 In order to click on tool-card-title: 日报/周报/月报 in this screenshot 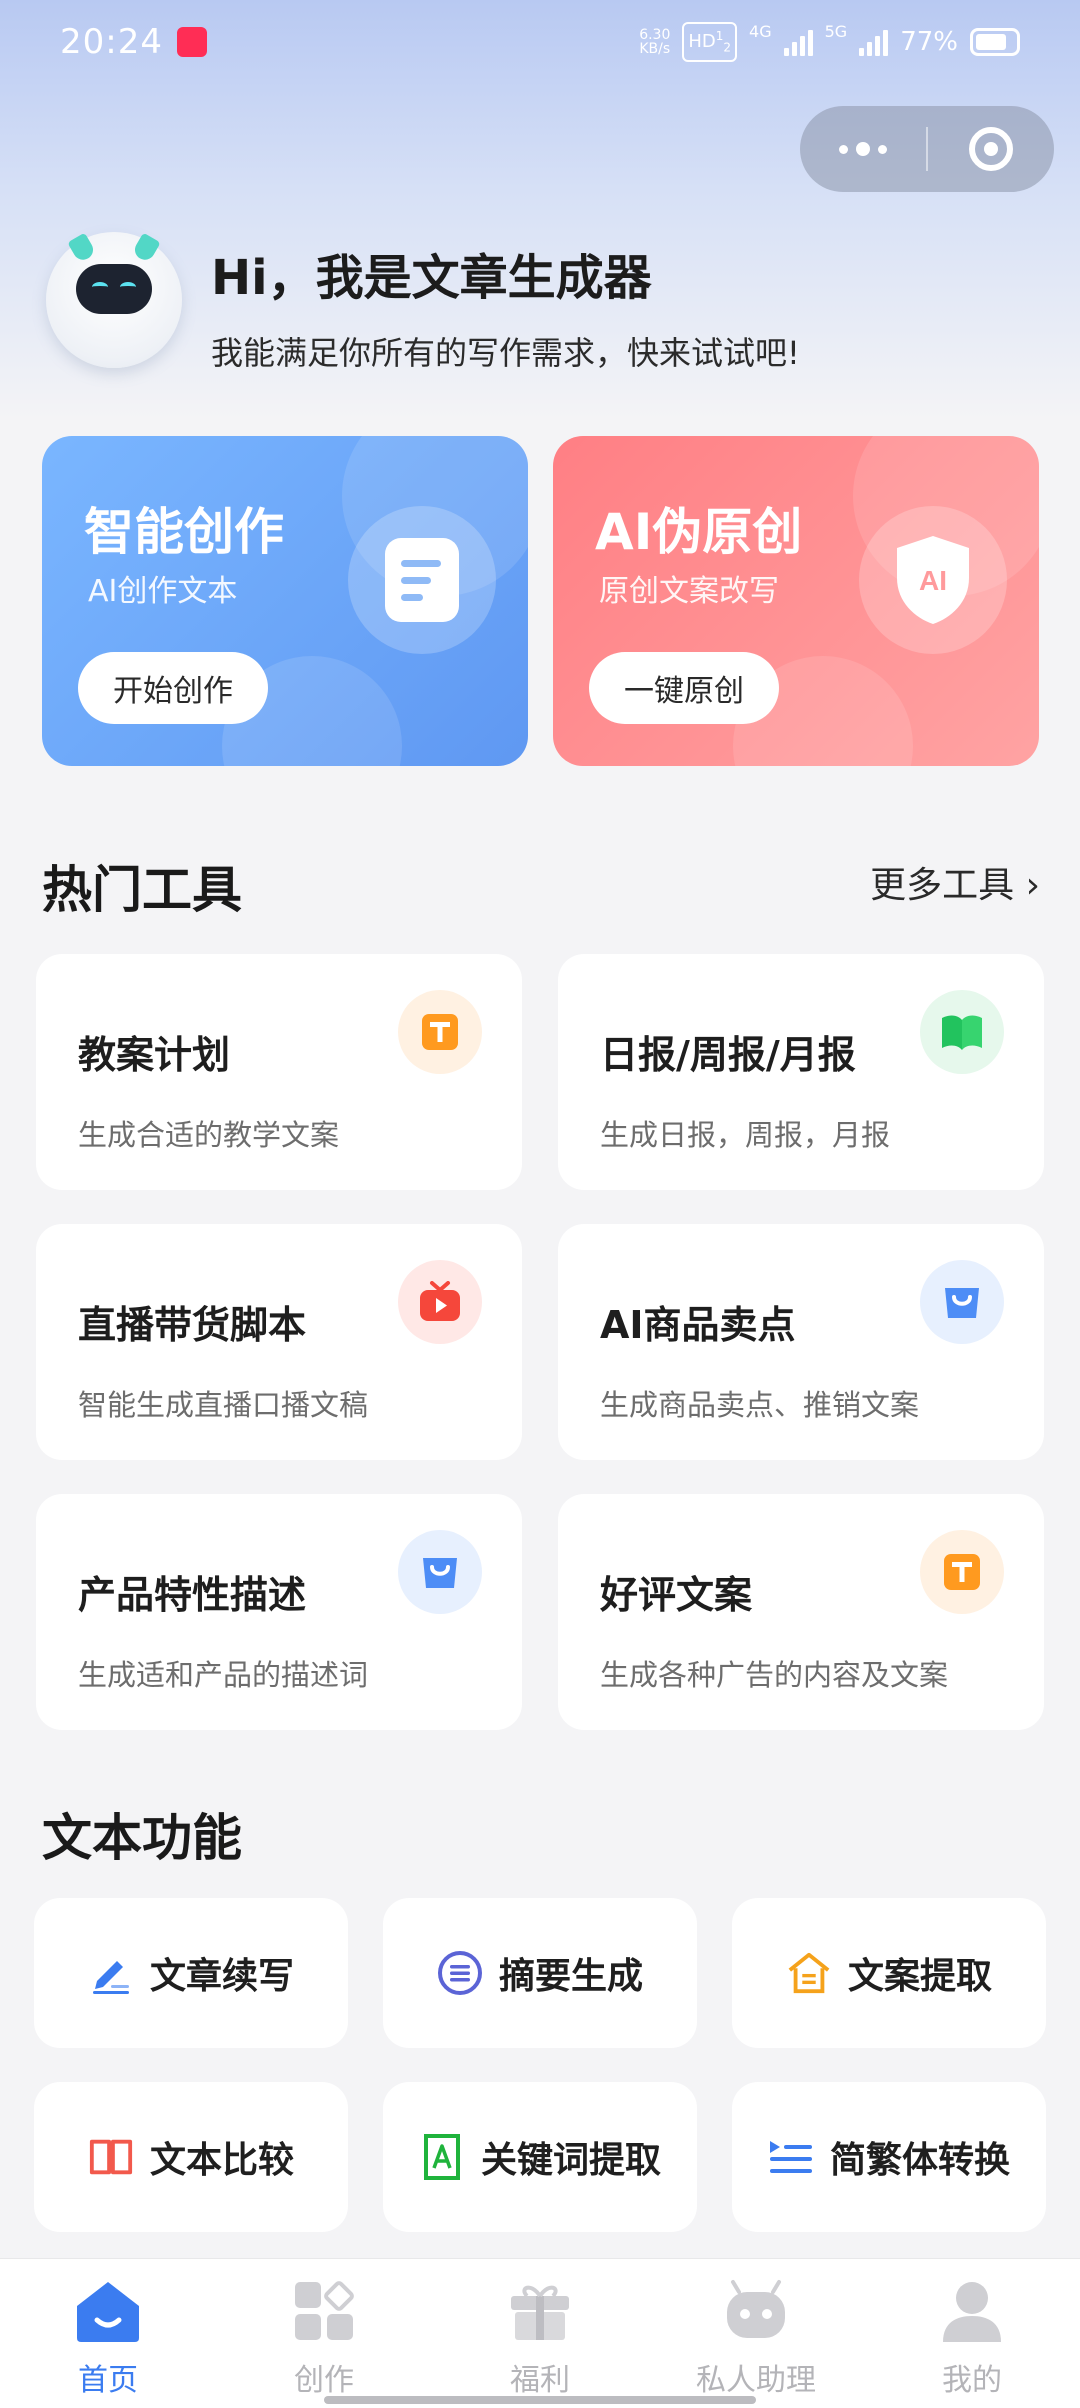, I will do `click(728, 1055)`.